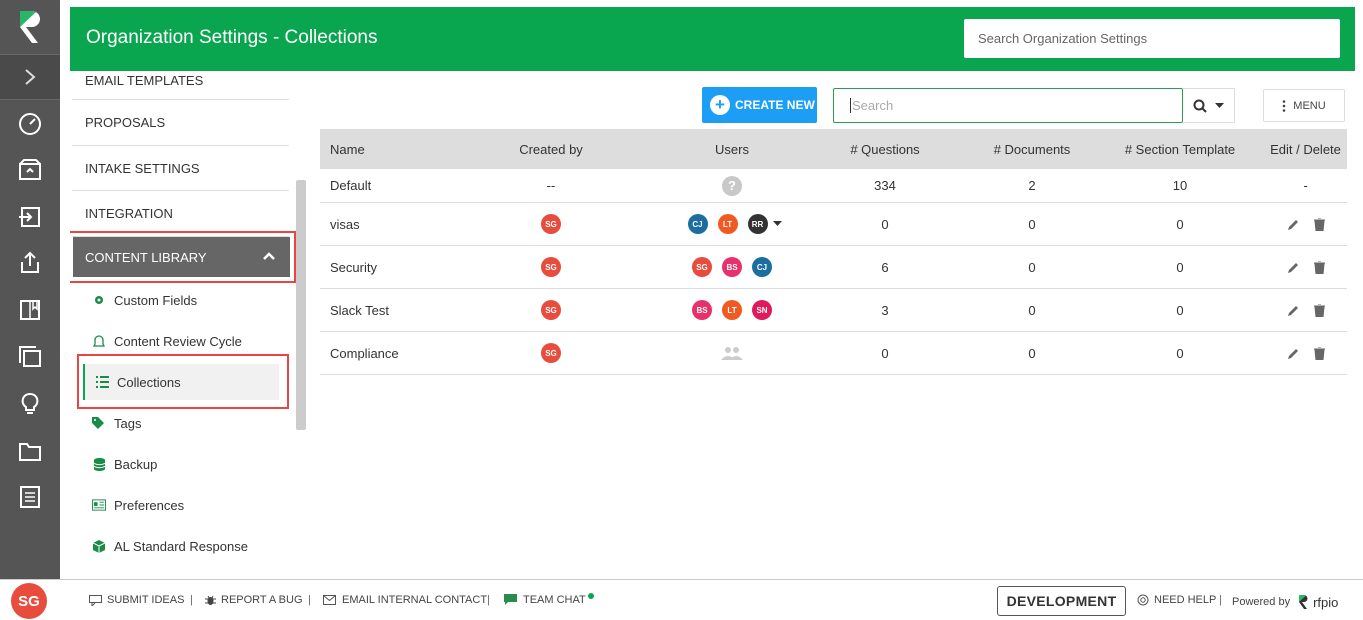 The width and height of the screenshot is (1363, 620). I want to click on collection-name: Default, so click(380, 185).